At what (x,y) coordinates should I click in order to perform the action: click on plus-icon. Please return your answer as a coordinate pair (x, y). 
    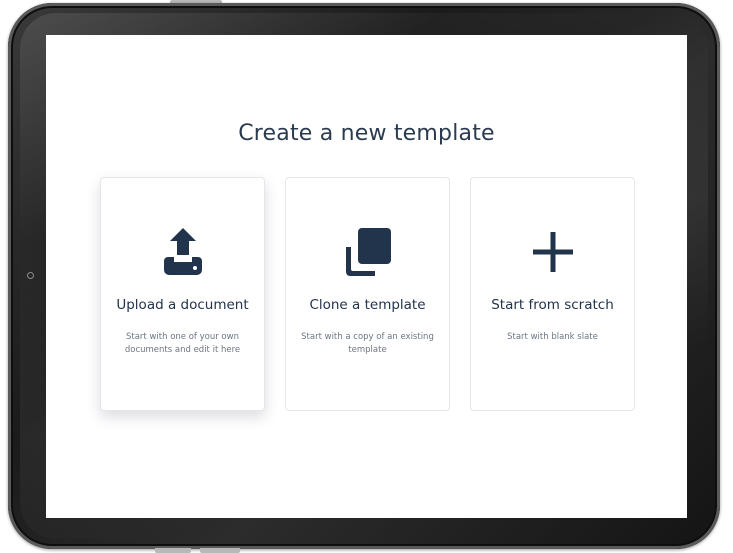
    Looking at the image, I should click on (552, 252).